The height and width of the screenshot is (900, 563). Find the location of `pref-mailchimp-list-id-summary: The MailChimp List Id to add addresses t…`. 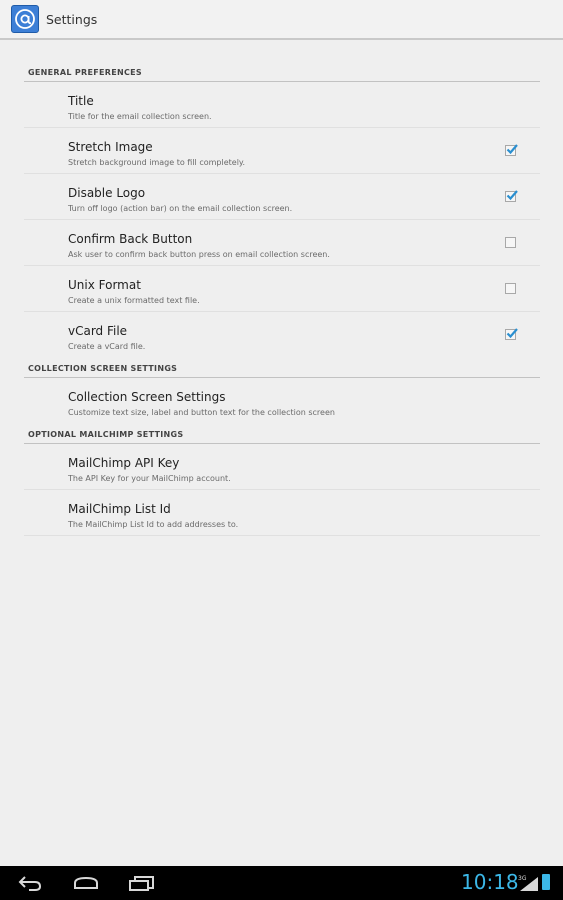

pref-mailchimp-list-id-summary: The MailChimp List Id to add addresses t… is located at coordinates (153, 524).